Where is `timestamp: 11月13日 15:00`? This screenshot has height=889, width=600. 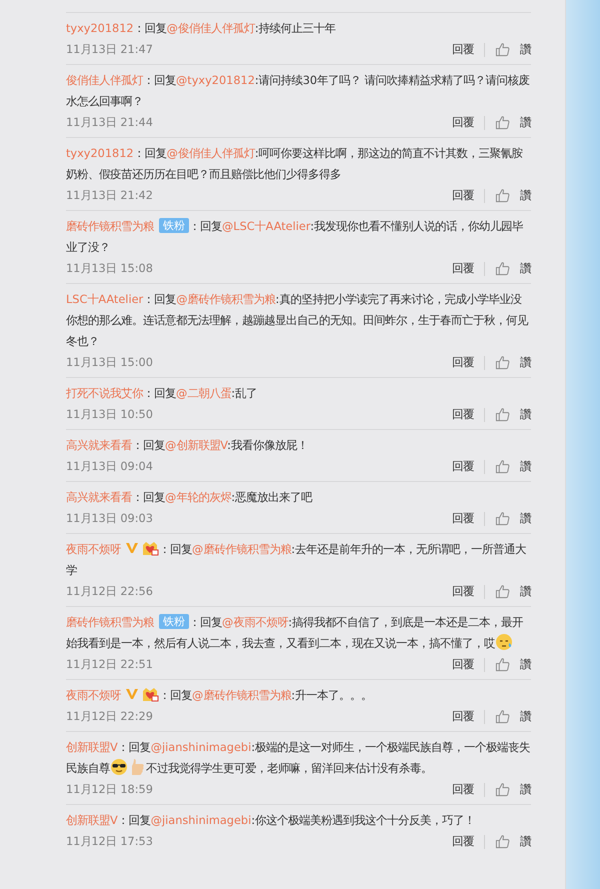 timestamp: 11月13日 15:00 is located at coordinates (109, 362).